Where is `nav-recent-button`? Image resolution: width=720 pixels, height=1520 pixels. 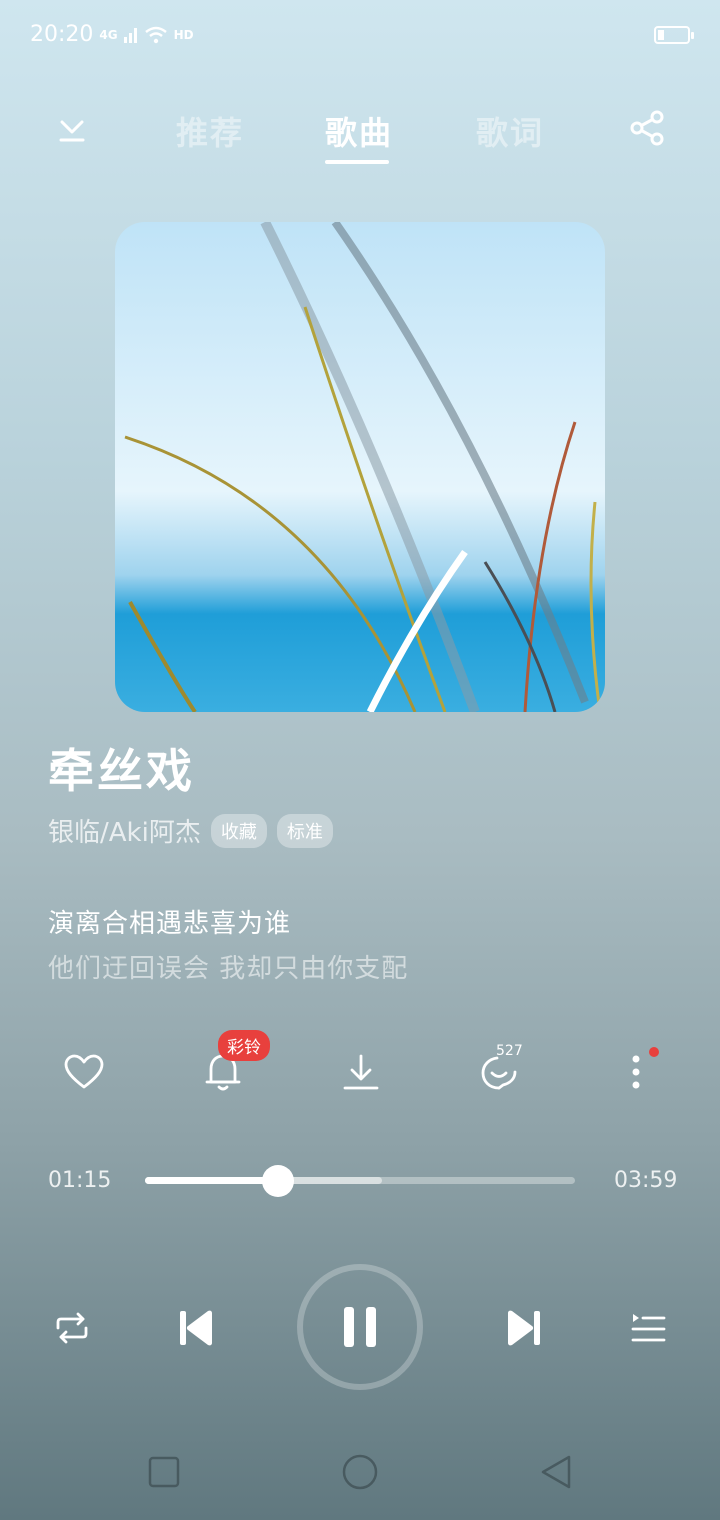 nav-recent-button is located at coordinates (164, 1472).